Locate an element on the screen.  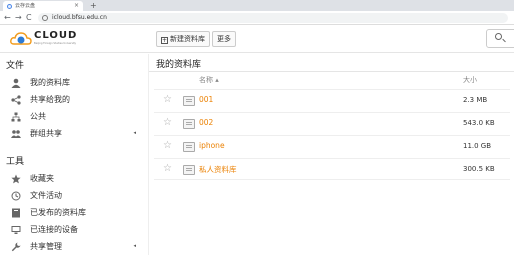
browser-tab: 云存云盘 × is located at coordinates (43, 6).